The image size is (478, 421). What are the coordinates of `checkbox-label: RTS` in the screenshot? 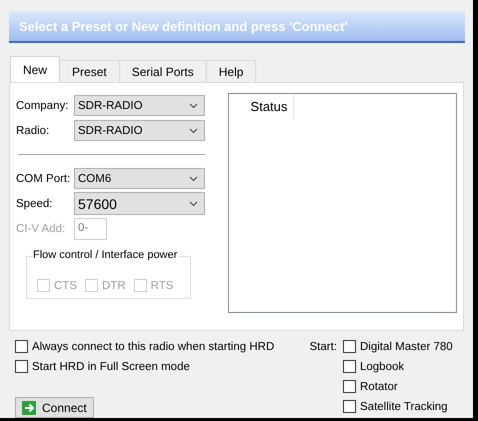 It's located at (162, 286).